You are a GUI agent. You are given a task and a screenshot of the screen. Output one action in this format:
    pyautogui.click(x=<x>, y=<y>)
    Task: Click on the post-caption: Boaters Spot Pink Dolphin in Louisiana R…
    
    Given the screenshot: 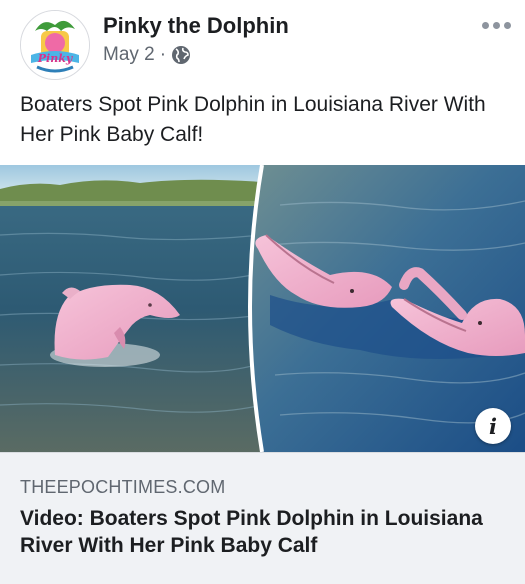 What is the action you would take?
    pyautogui.click(x=253, y=119)
    